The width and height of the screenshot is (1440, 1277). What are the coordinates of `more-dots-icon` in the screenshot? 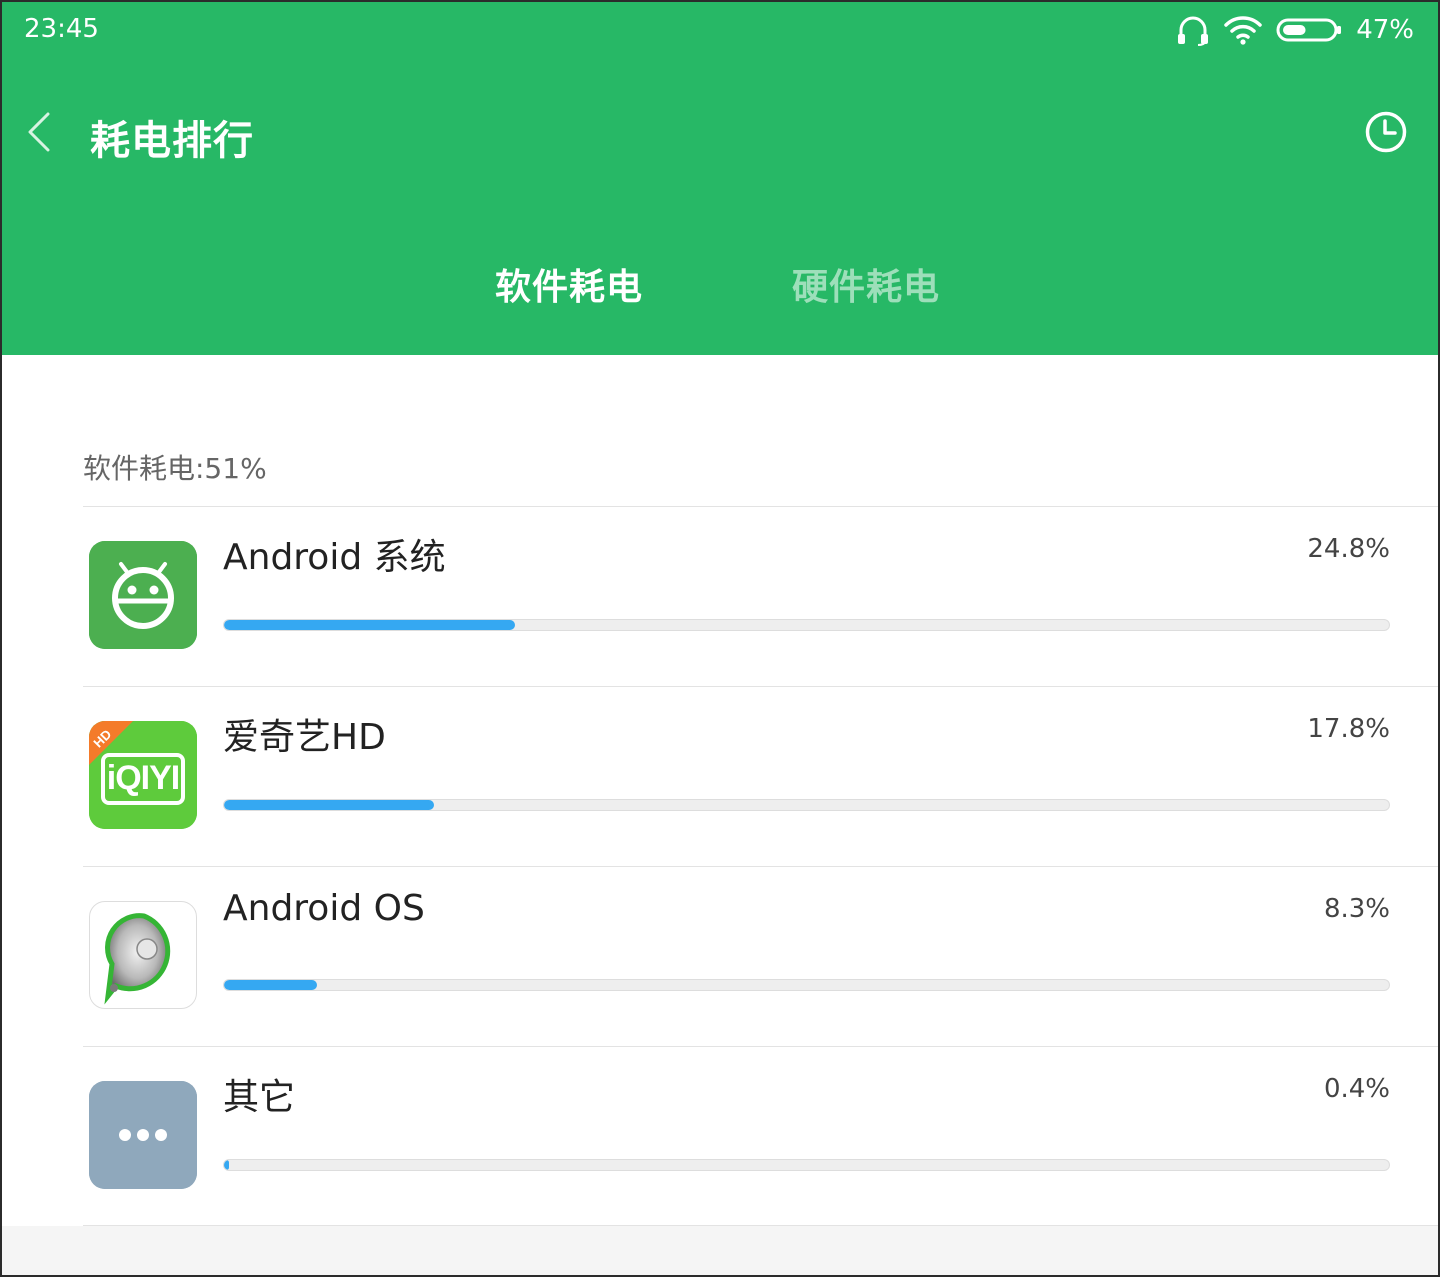 It's located at (143, 1135).